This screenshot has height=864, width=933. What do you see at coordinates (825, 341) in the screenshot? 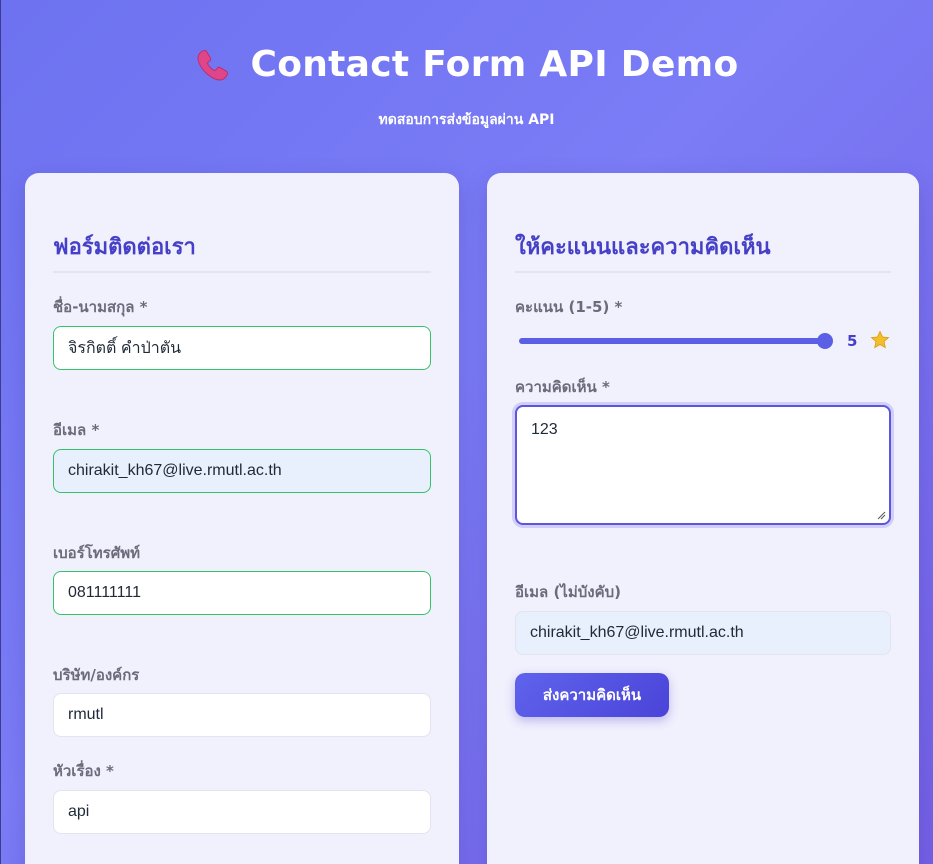
I see `rating-slider-thumb` at bounding box center [825, 341].